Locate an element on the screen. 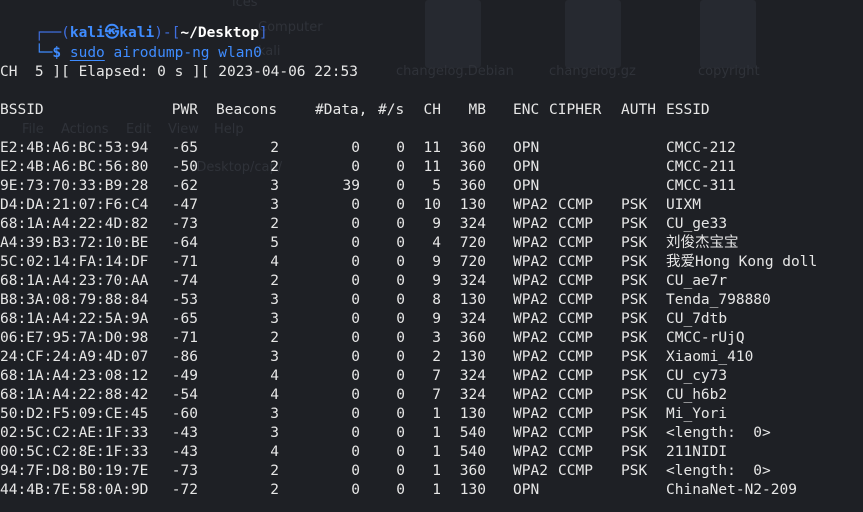  header-auth: AUTH is located at coordinates (638, 110).